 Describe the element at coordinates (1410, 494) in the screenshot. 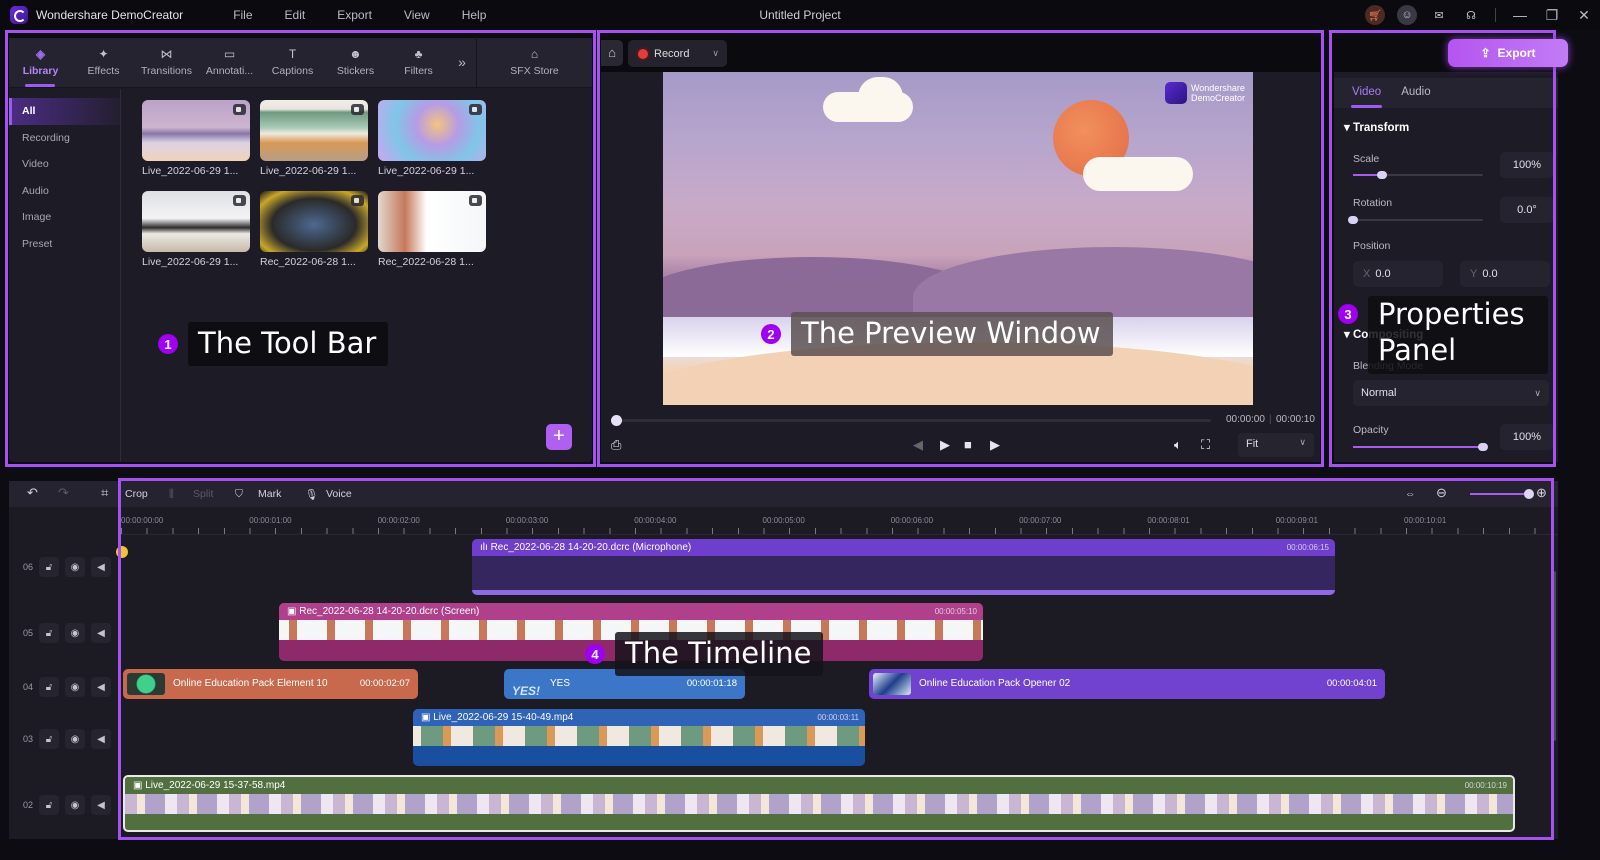

I see `fit-timeline-icon: ⇔` at that location.